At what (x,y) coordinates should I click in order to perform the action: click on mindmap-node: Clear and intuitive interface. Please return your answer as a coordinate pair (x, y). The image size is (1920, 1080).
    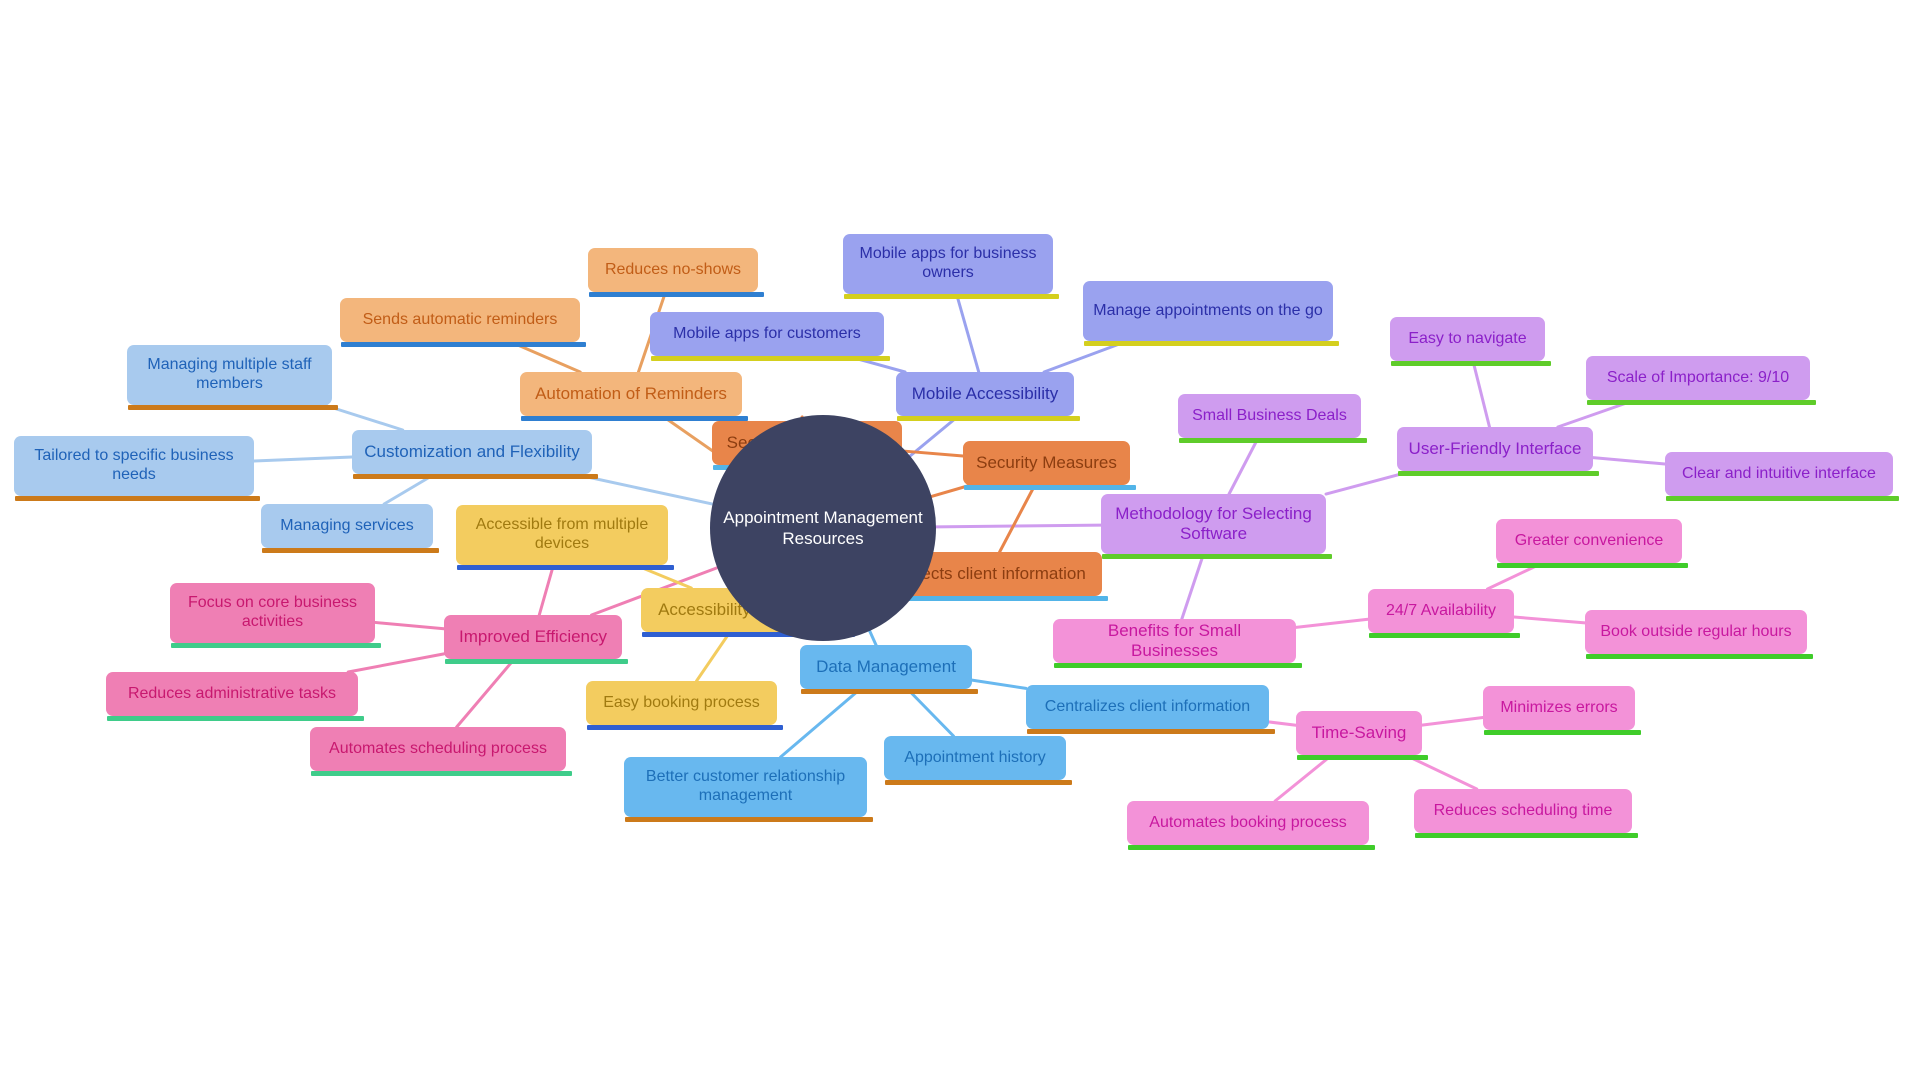
    Looking at the image, I should click on (1782, 476).